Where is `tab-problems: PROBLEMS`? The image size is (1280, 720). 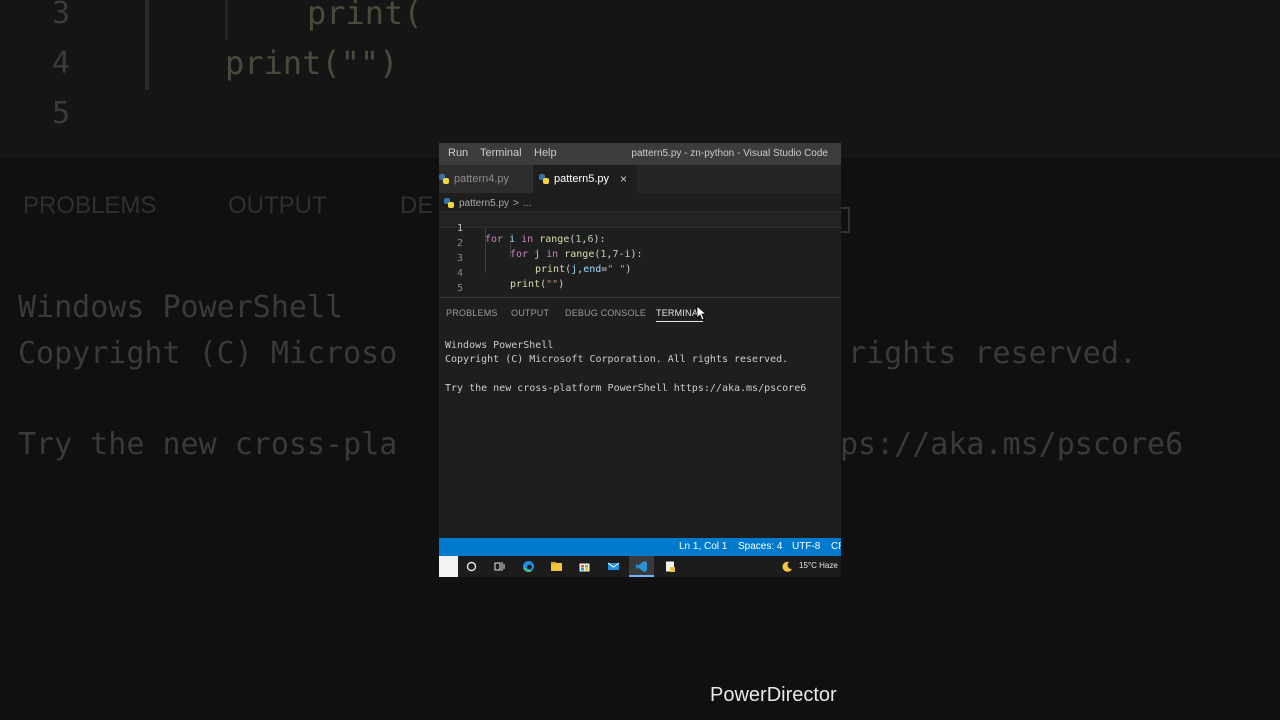
tab-problems: PROBLEMS is located at coordinates (472, 313).